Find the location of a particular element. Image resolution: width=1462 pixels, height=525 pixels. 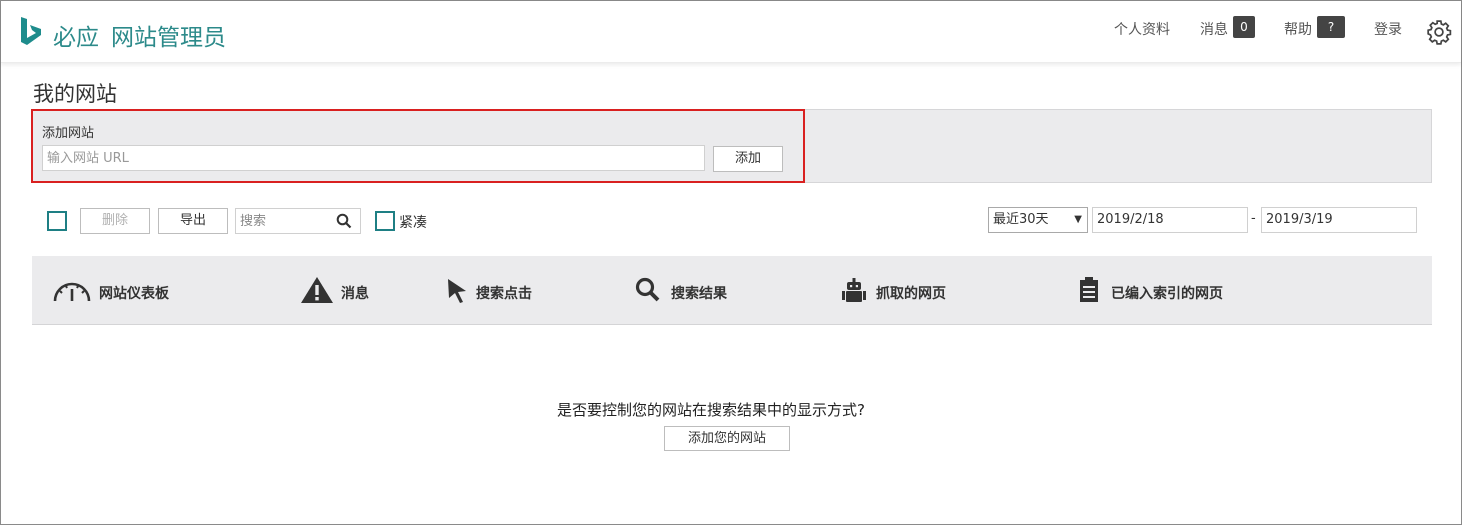

page-title: 我的网站 is located at coordinates (75, 94).